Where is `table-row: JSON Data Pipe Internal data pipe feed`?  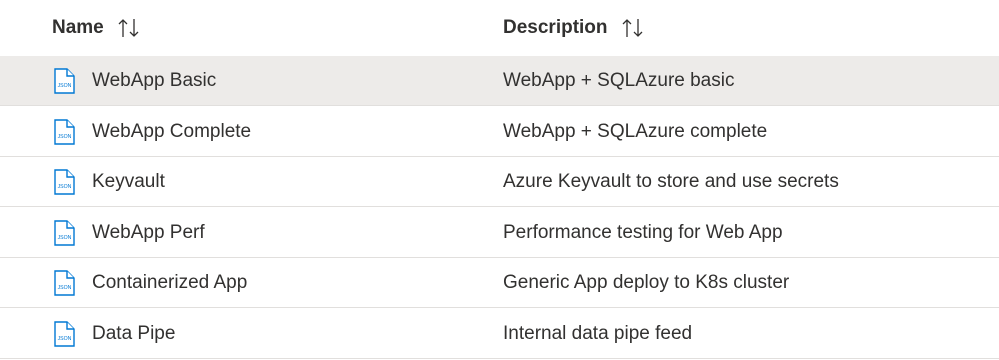 table-row: JSON Data Pipe Internal data pipe feed is located at coordinates (499, 334).